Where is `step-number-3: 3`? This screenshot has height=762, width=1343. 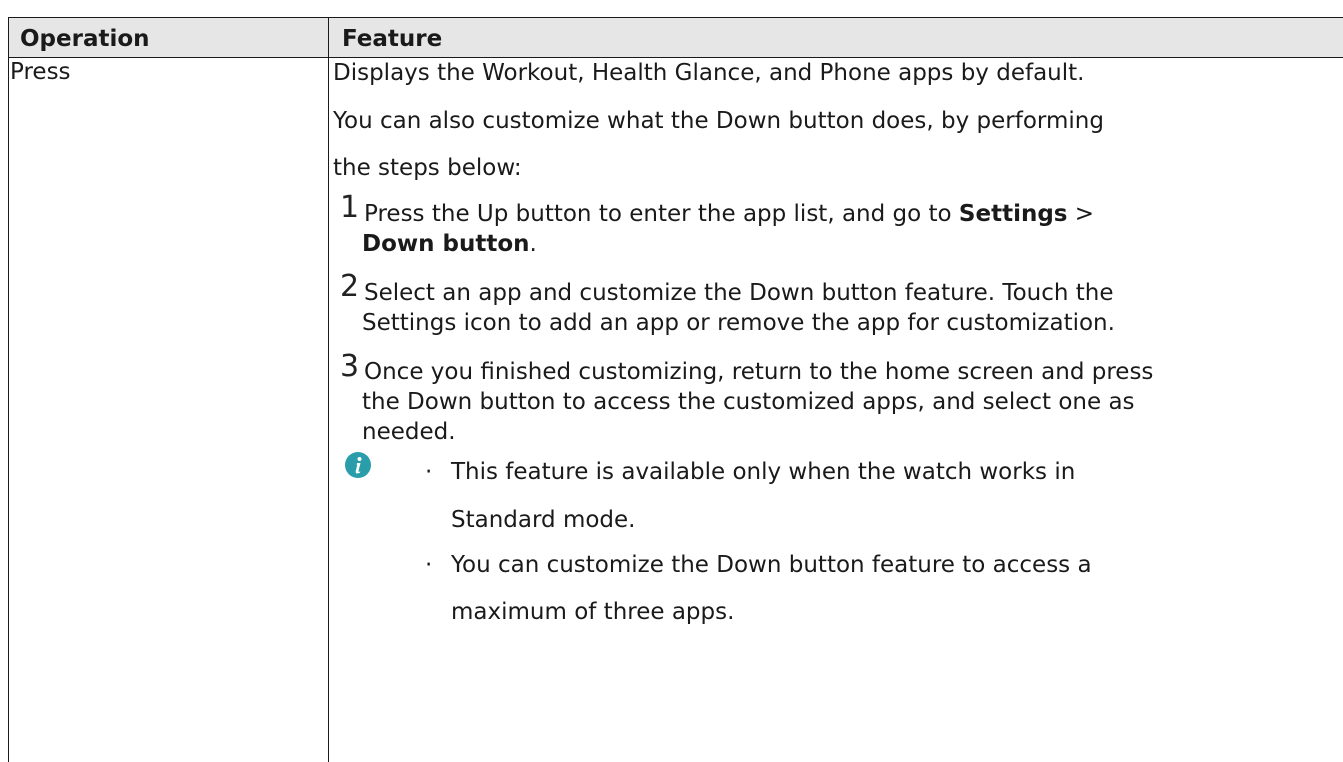 step-number-3: 3 is located at coordinates (350, 366).